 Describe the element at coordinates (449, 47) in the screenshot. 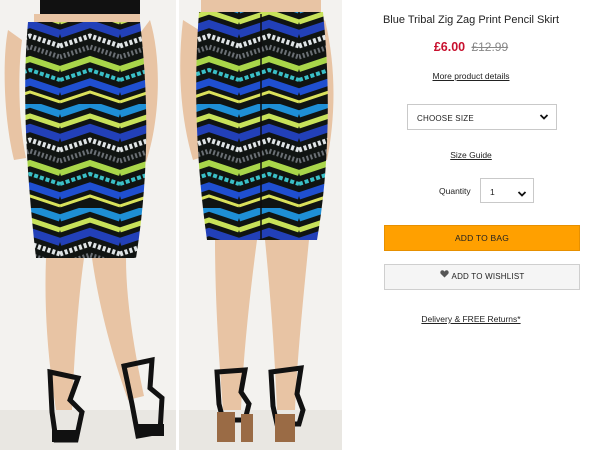

I see `current-price: £6.00` at that location.